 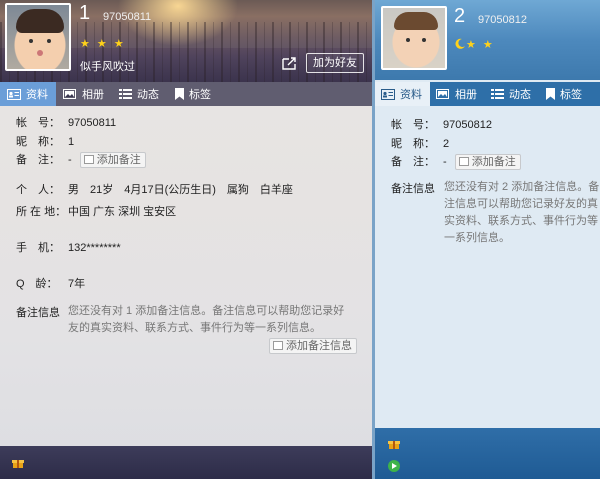 What do you see at coordinates (38, 190) in the screenshot?
I see `personal-label: 个 人：` at bounding box center [38, 190].